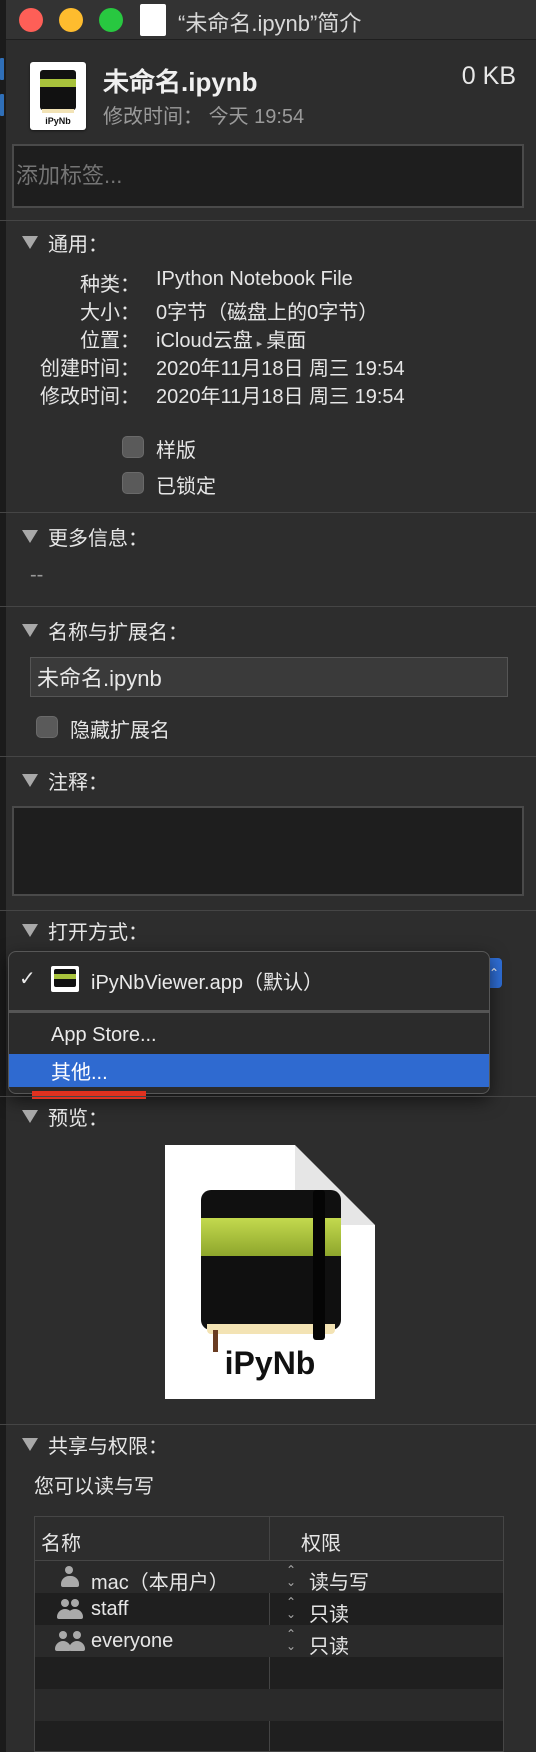 This screenshot has width=536, height=1752. I want to click on privilege-value: 读与写, so click(339, 1580).